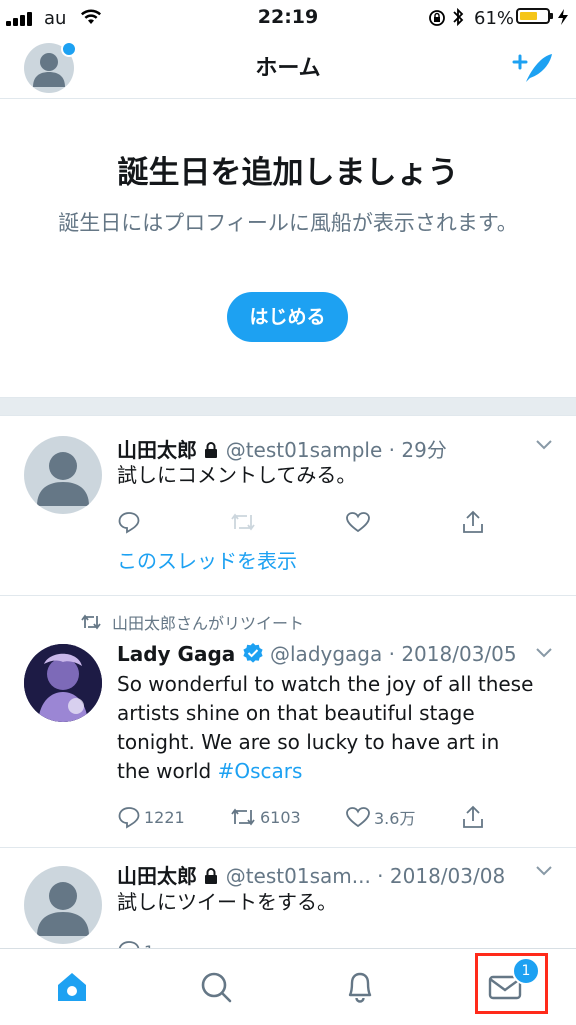 Image resolution: width=576 pixels, height=1025 pixels. I want to click on lady-gaga-avatar-photo, so click(63, 683).